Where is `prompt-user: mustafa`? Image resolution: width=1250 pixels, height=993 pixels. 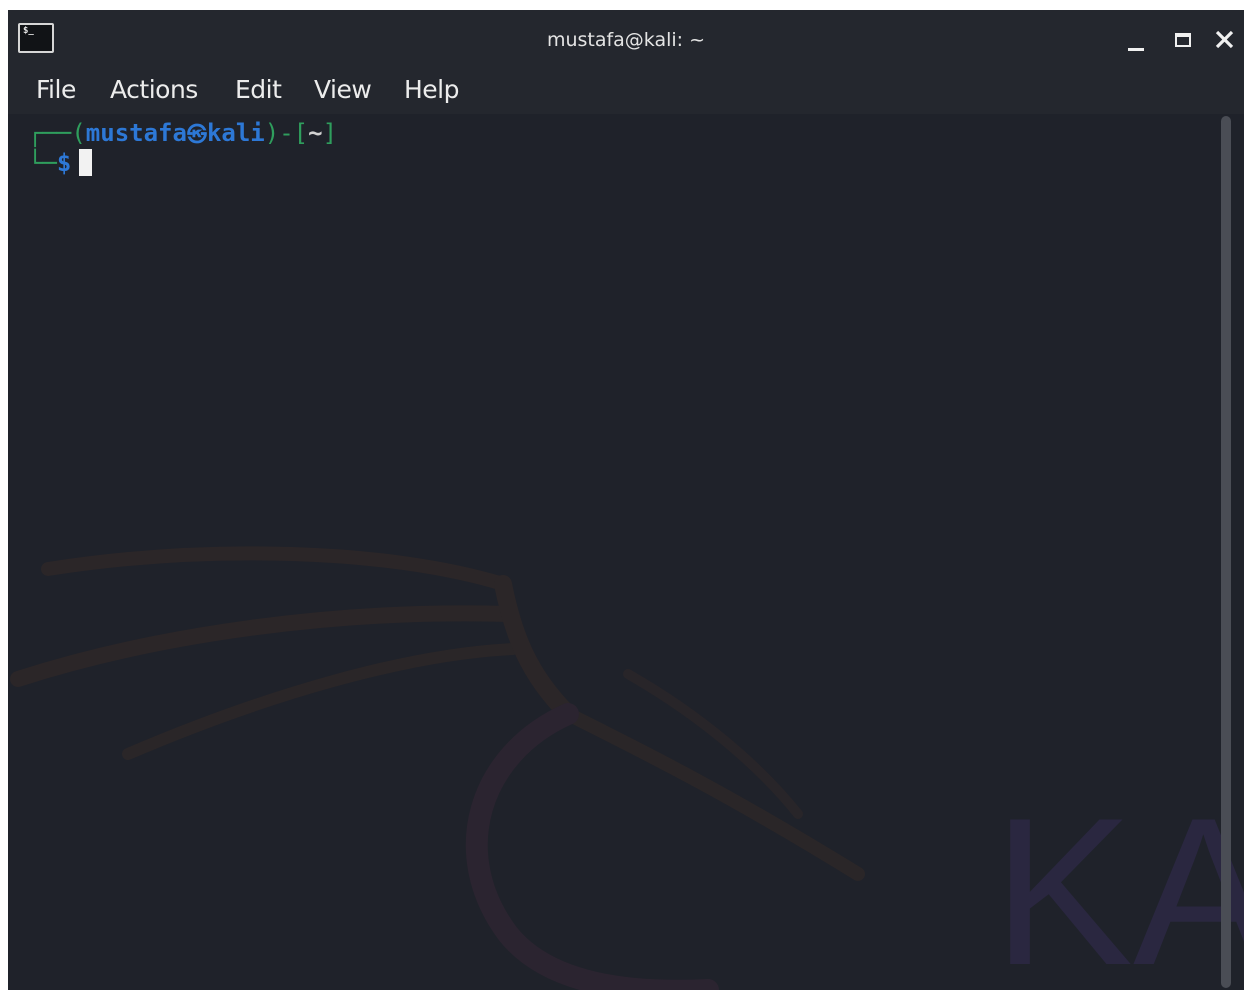 prompt-user: mustafa is located at coordinates (136, 133).